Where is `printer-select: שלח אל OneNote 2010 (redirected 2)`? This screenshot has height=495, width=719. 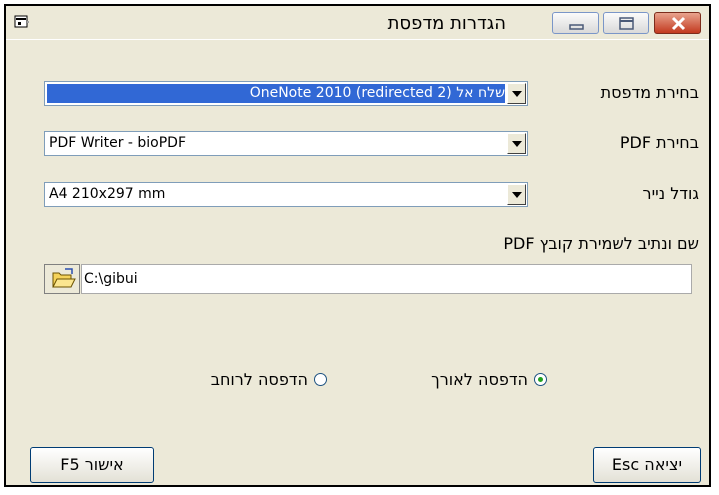 printer-select: שלח אל OneNote 2010 (redirected 2) is located at coordinates (286, 93).